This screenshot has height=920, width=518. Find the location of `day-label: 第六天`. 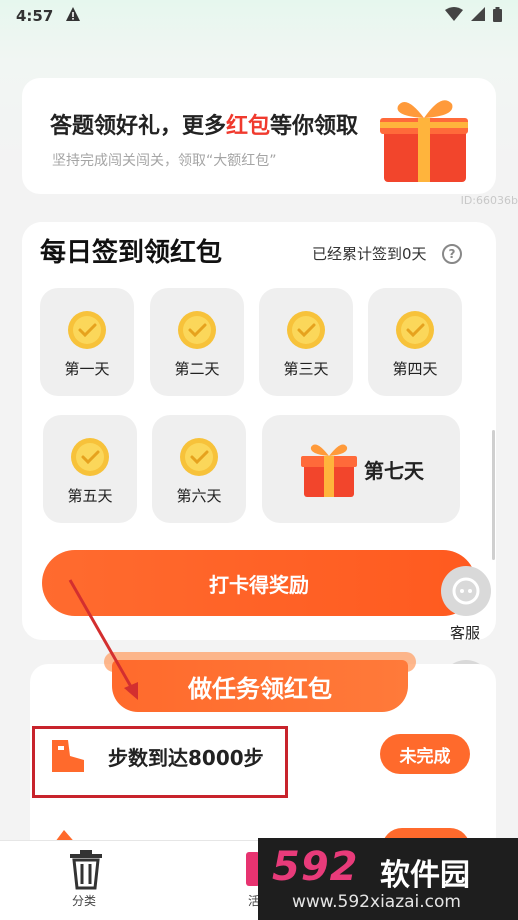

day-label: 第六天 is located at coordinates (199, 496).